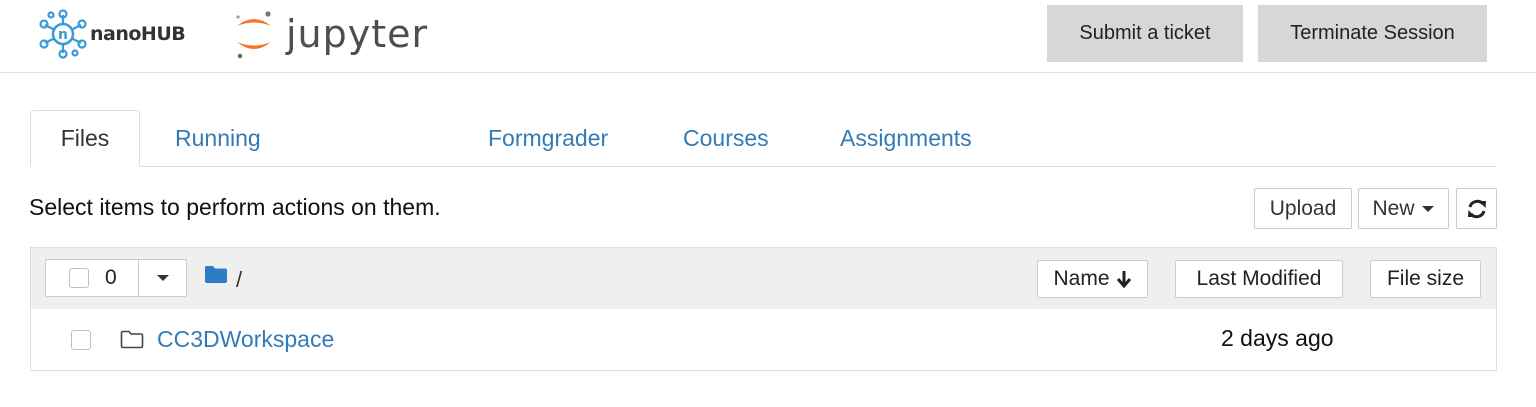 The image size is (1536, 407). I want to click on svg-text: n, so click(63, 35).